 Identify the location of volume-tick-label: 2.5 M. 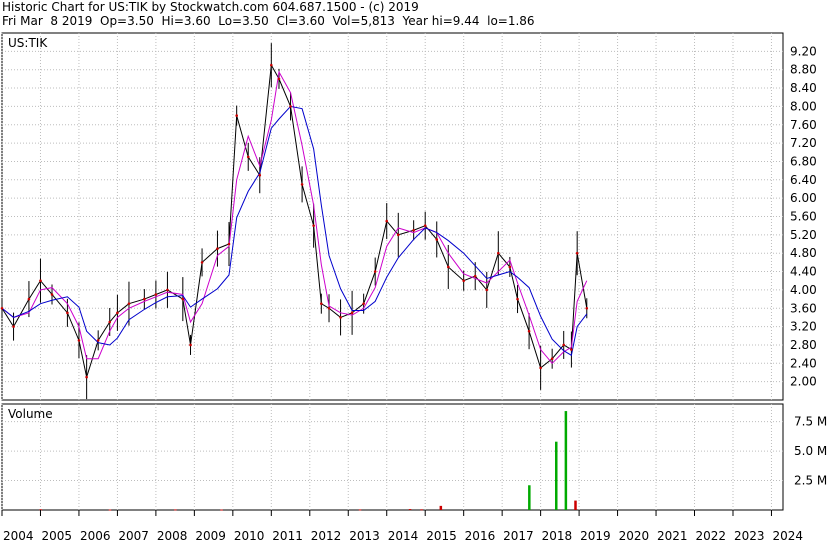
(810, 481).